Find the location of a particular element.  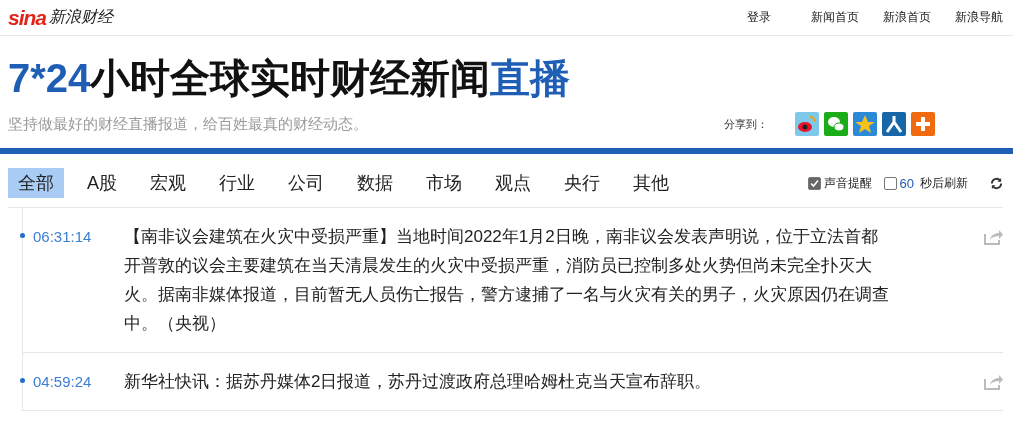

category-tab: 宏观 is located at coordinates (168, 183).